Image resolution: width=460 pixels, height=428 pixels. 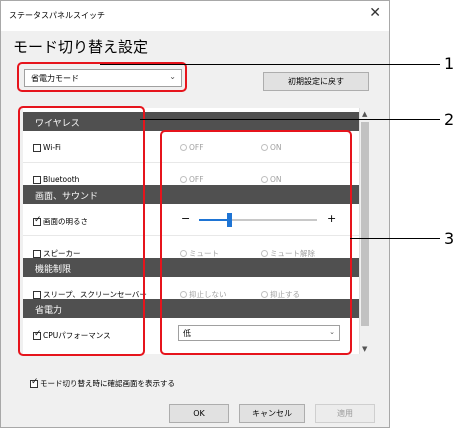 I want to click on confirm-on-switch-checkbox: モード切り替え時に確認画面を表示する, so click(x=102, y=383).